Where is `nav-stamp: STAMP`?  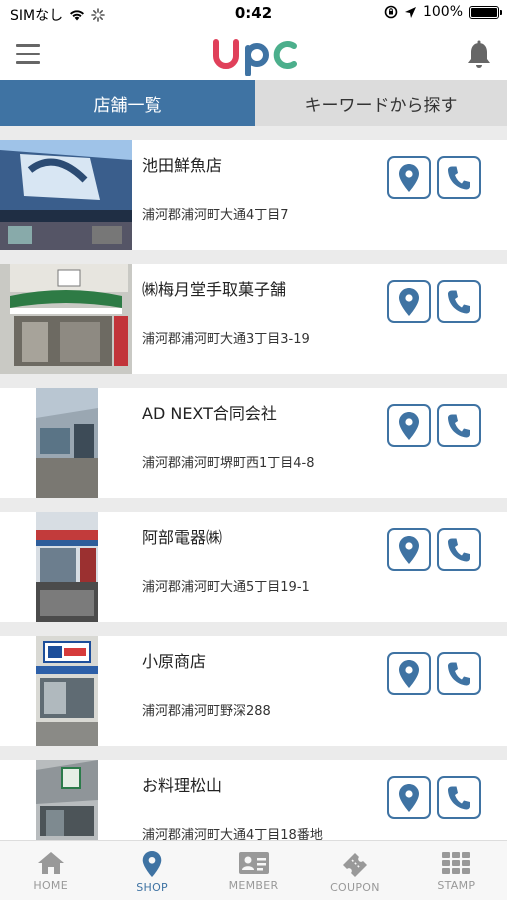 nav-stamp: STAMP is located at coordinates (456, 870).